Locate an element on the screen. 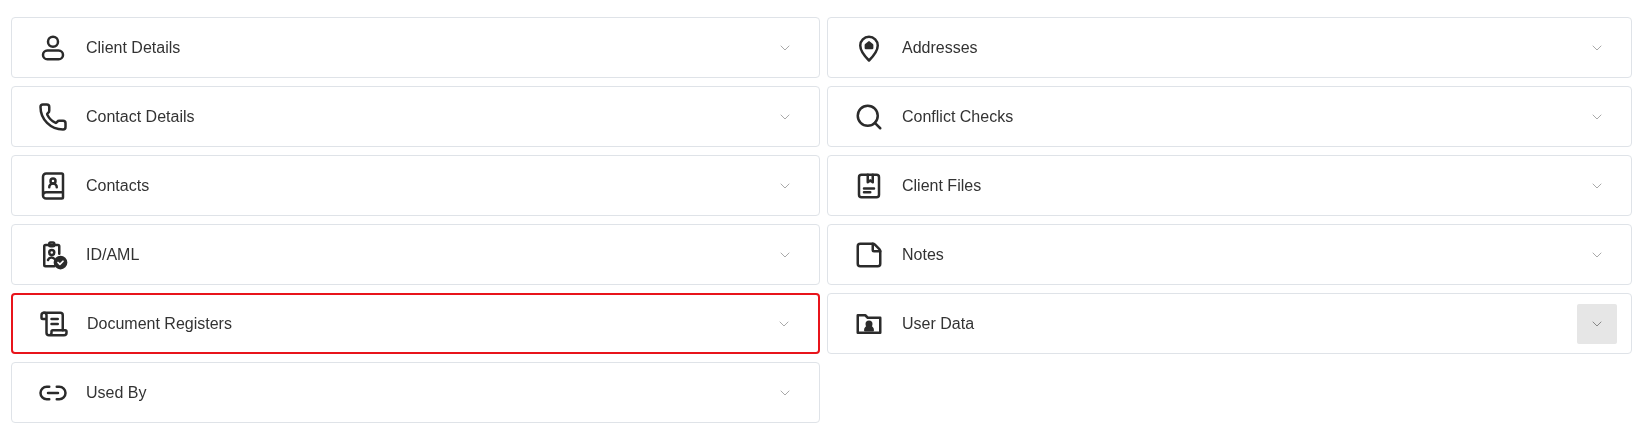 The width and height of the screenshot is (1642, 440). panel-title: Addresses is located at coordinates (940, 47).